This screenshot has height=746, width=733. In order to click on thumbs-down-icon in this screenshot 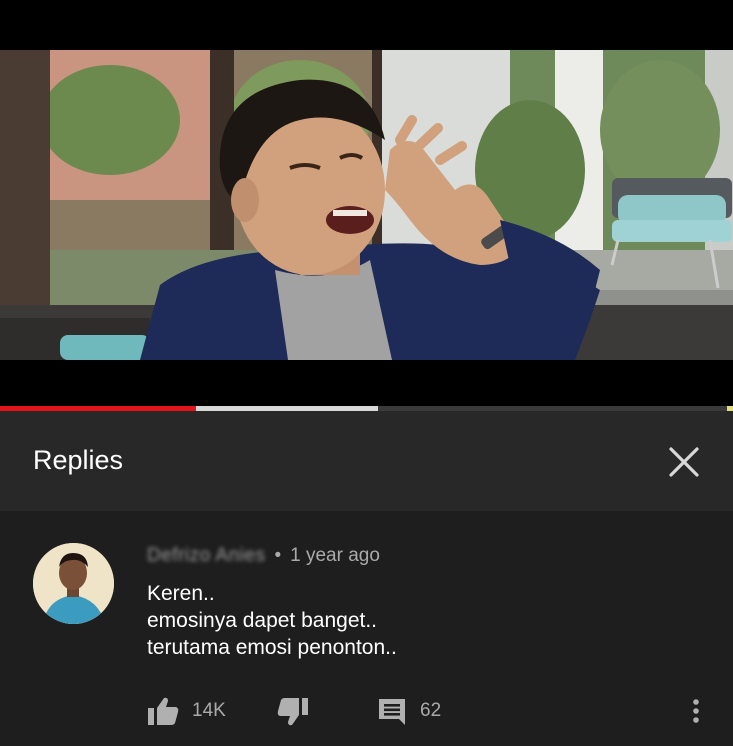, I will do `click(292, 712)`.